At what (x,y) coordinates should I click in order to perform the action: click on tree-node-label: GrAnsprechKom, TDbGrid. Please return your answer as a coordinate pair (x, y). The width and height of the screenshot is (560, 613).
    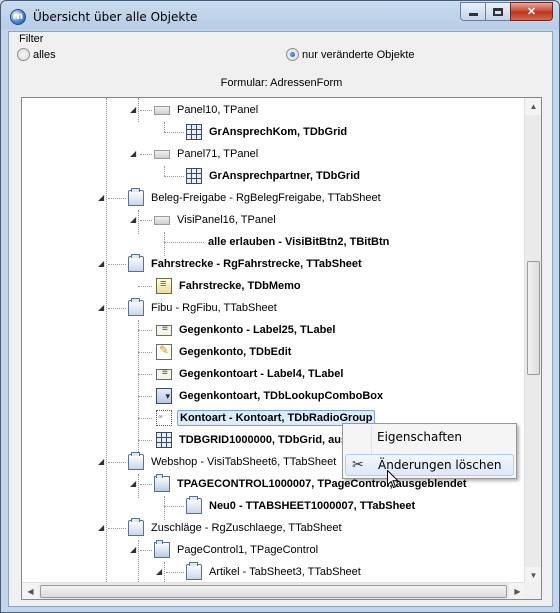
    Looking at the image, I should click on (278, 132).